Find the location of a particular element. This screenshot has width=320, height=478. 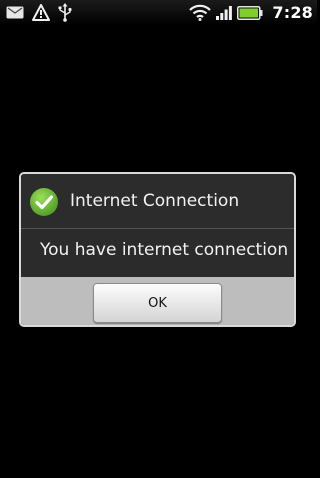

signal-icon is located at coordinates (224, 12).